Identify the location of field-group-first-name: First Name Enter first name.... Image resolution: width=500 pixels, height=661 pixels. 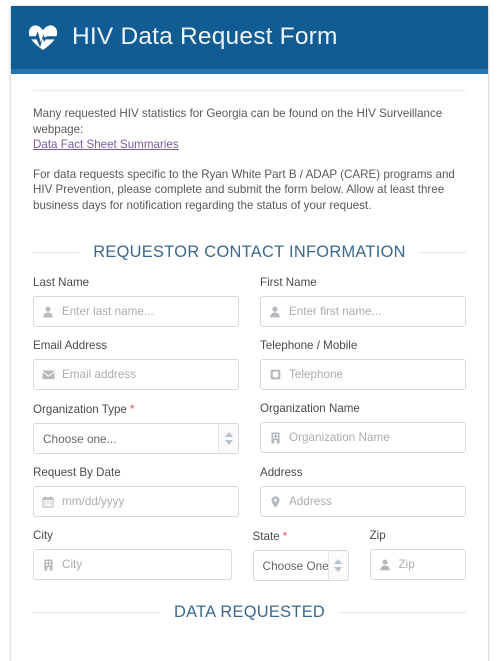
(363, 301).